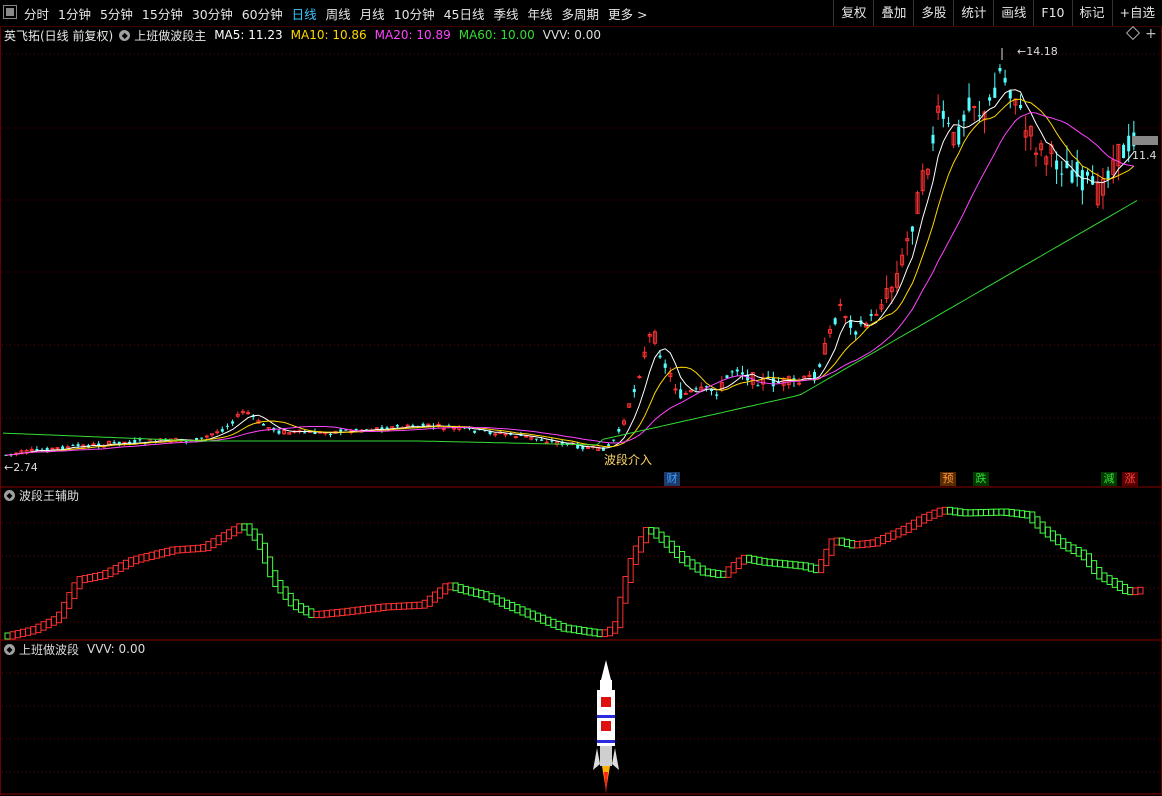 The image size is (1162, 796). Describe the element at coordinates (606, 783) in the screenshot. I see `rocket-flame-core` at that location.